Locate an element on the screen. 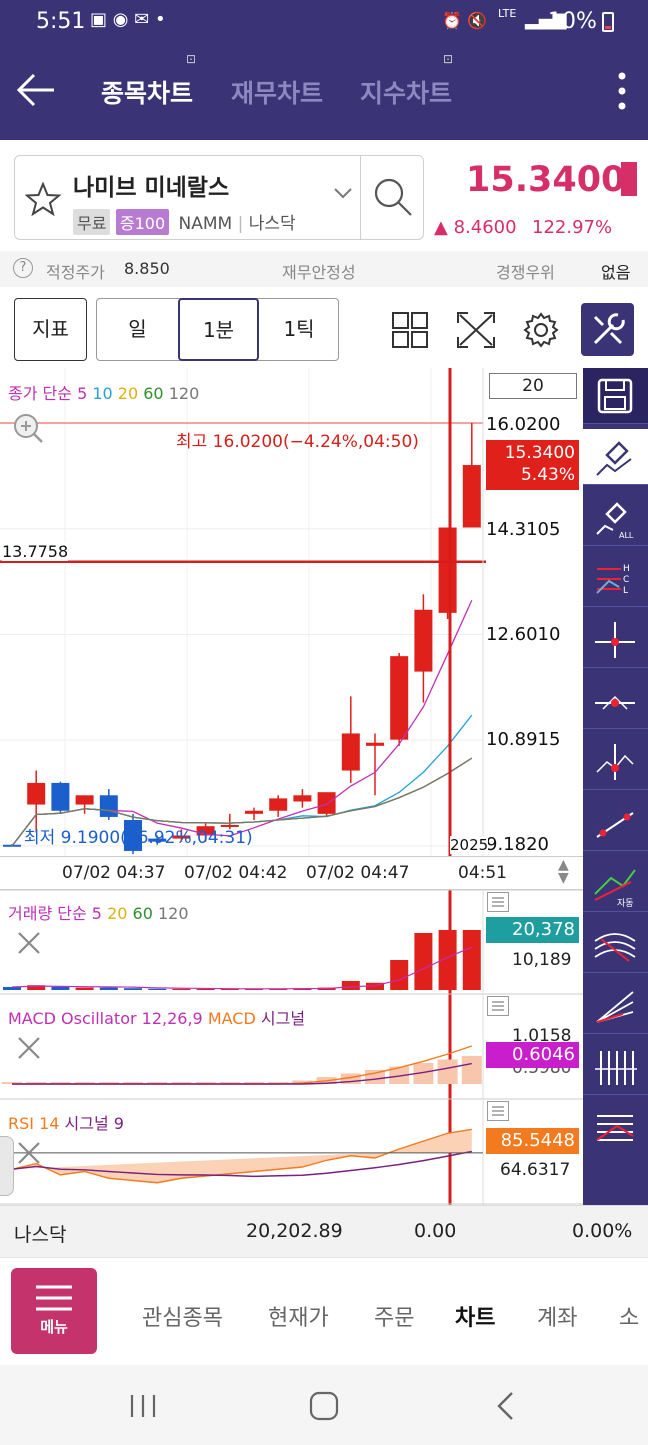 The image size is (648, 1445). period-1tick: 1틱 is located at coordinates (299, 329).